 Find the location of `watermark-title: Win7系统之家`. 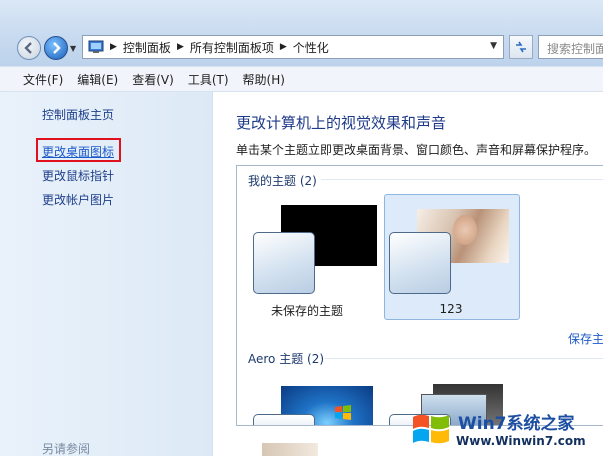

watermark-title: Win7系统之家 is located at coordinates (516, 424).